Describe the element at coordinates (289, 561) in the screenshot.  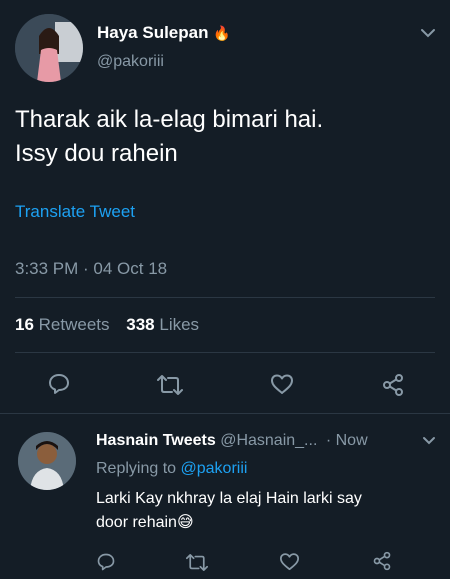
I see `reply-like-icon` at that location.